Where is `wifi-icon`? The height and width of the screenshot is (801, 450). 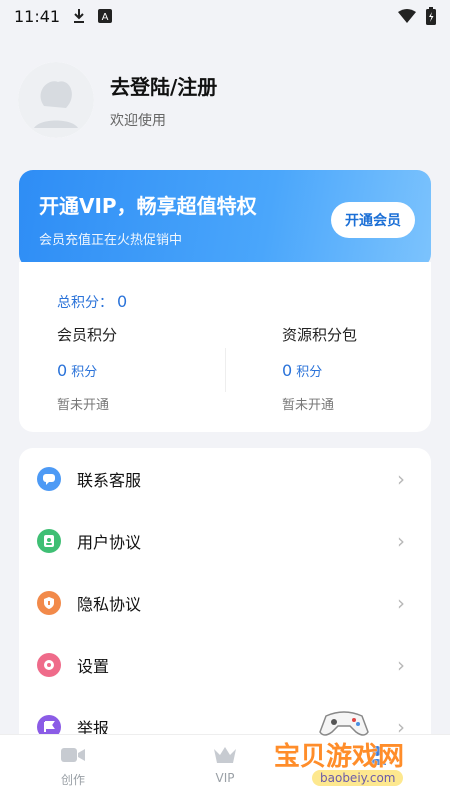
wifi-icon is located at coordinates (407, 16).